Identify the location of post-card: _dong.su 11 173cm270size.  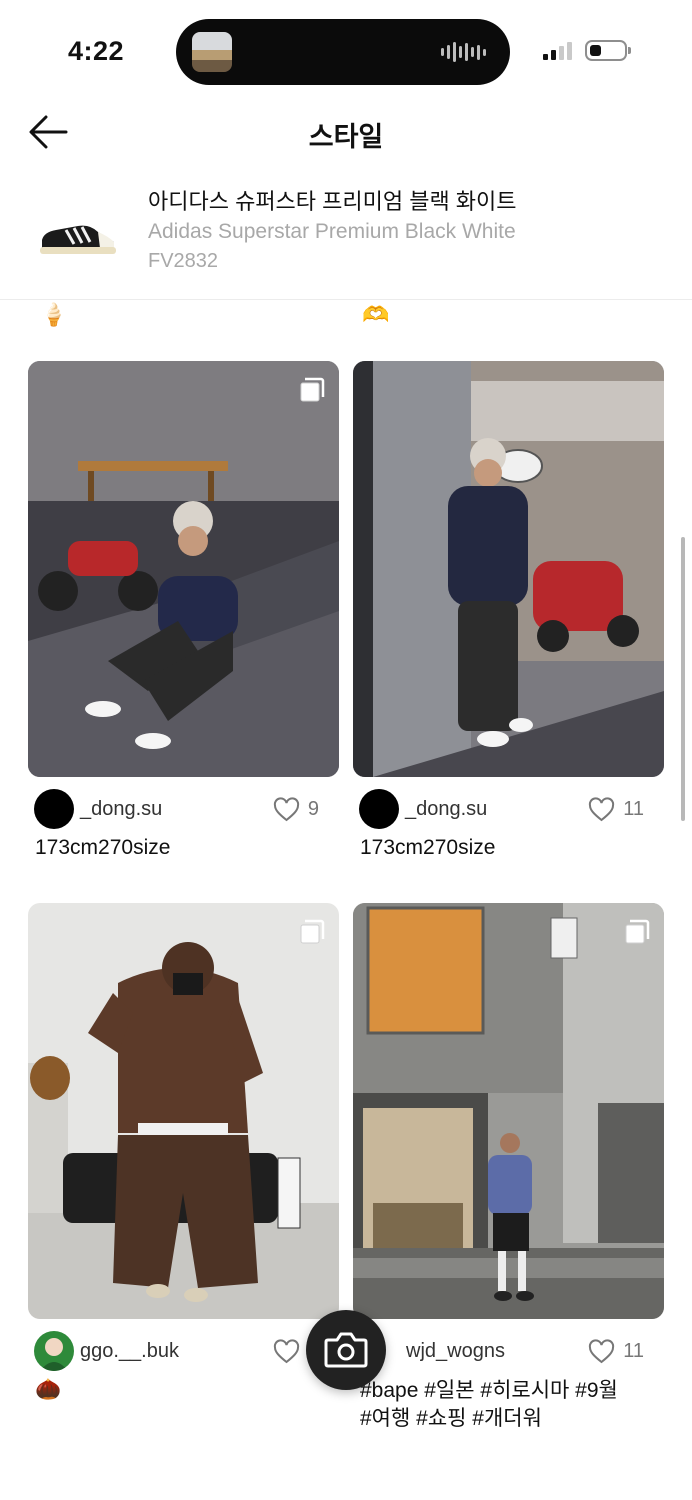
(508, 611).